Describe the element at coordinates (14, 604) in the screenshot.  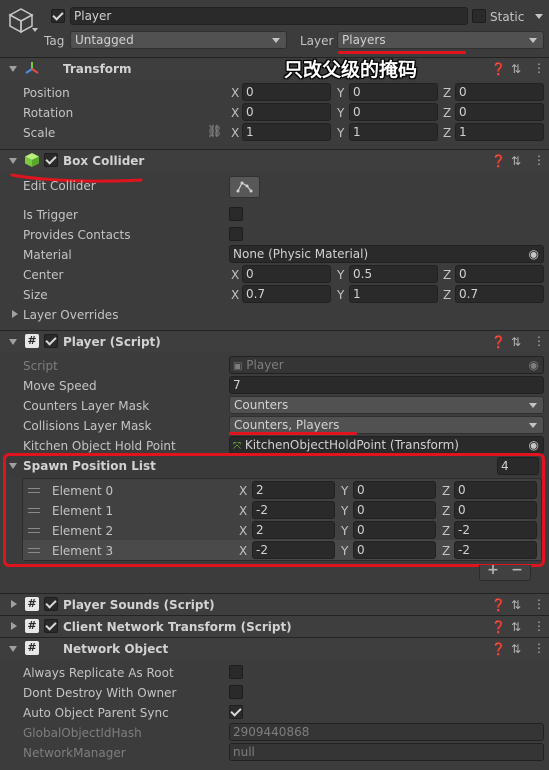
I see `player-sounds-foldout-icon` at that location.